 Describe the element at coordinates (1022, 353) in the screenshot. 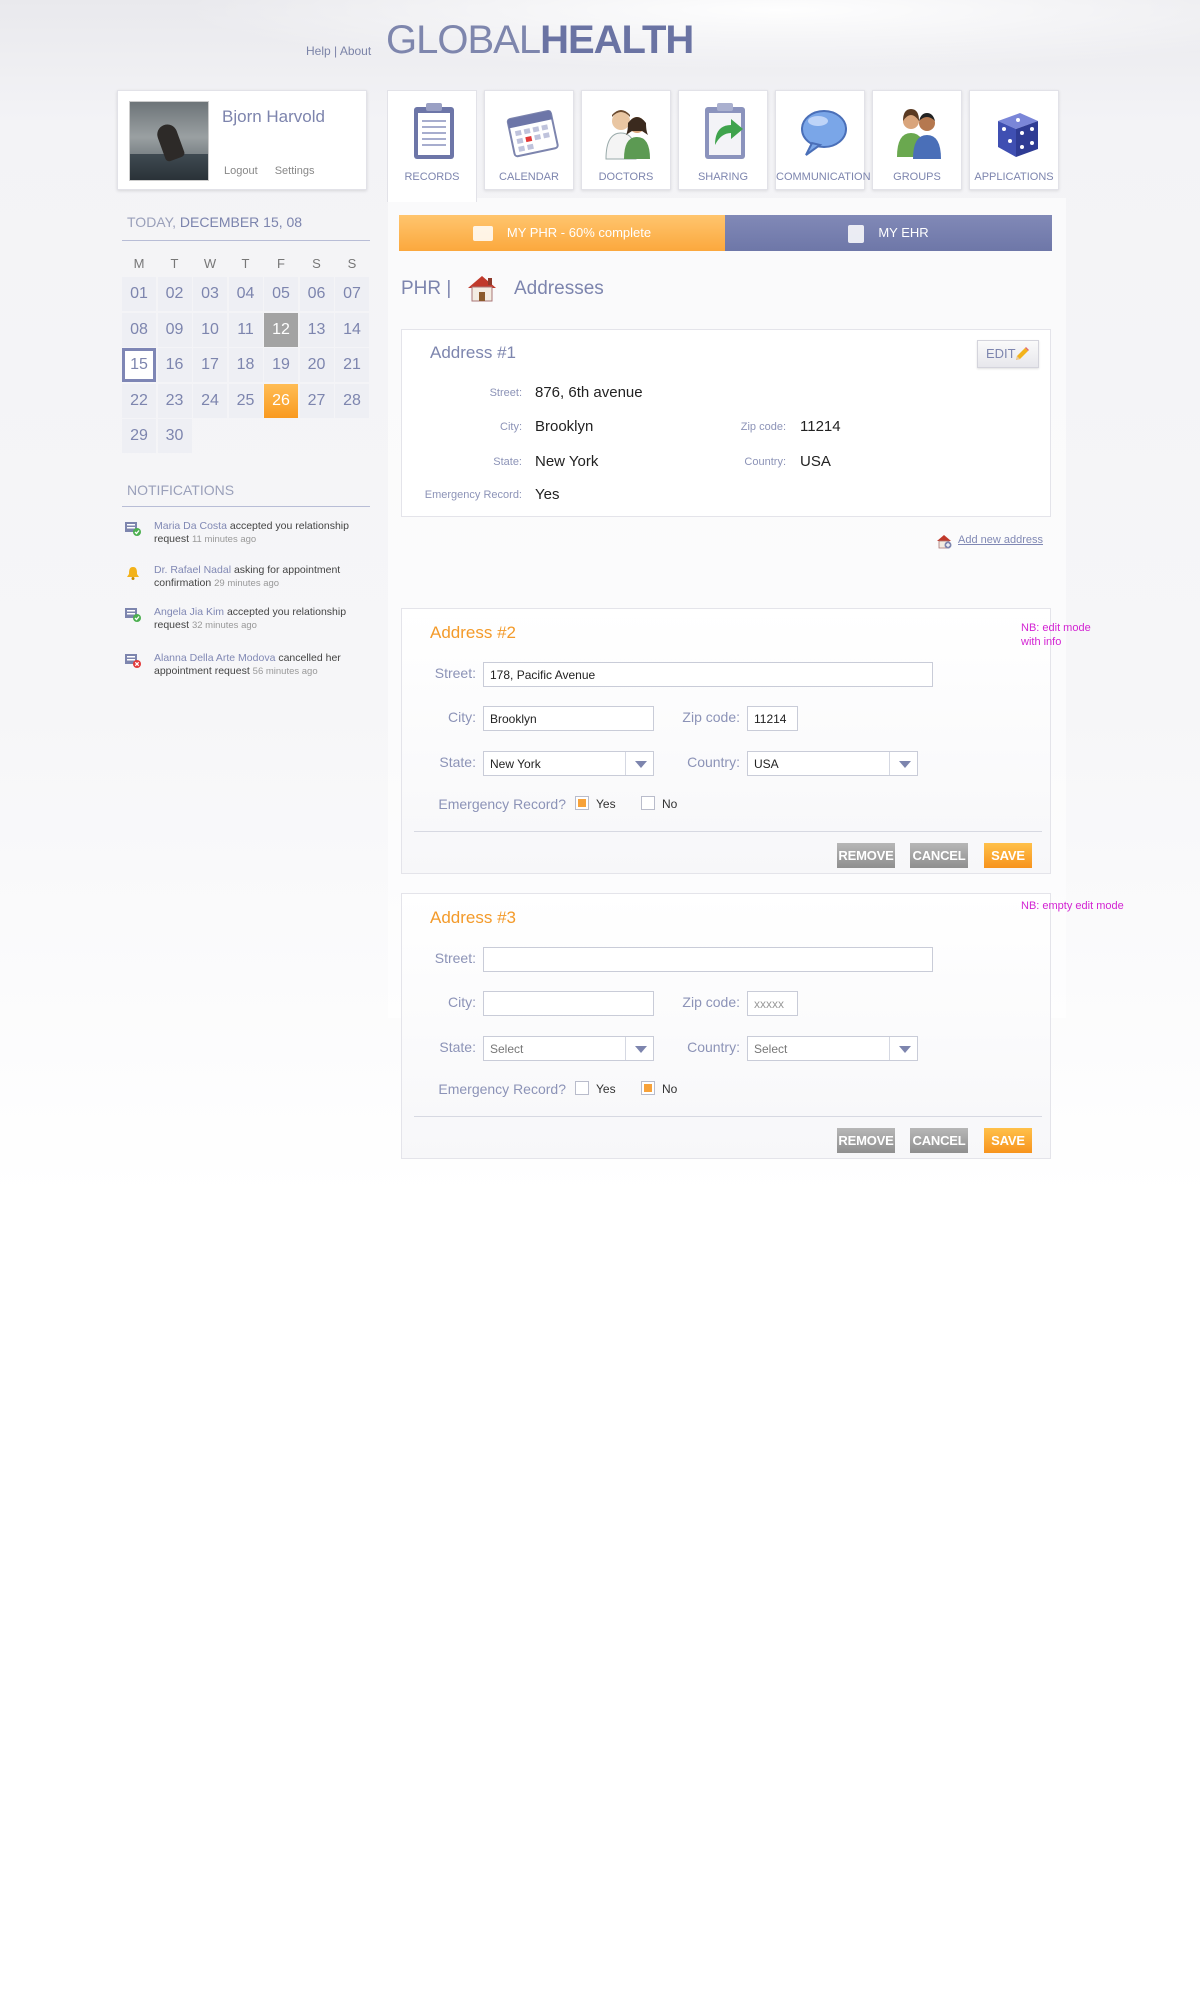

I see `pencil-icon` at that location.